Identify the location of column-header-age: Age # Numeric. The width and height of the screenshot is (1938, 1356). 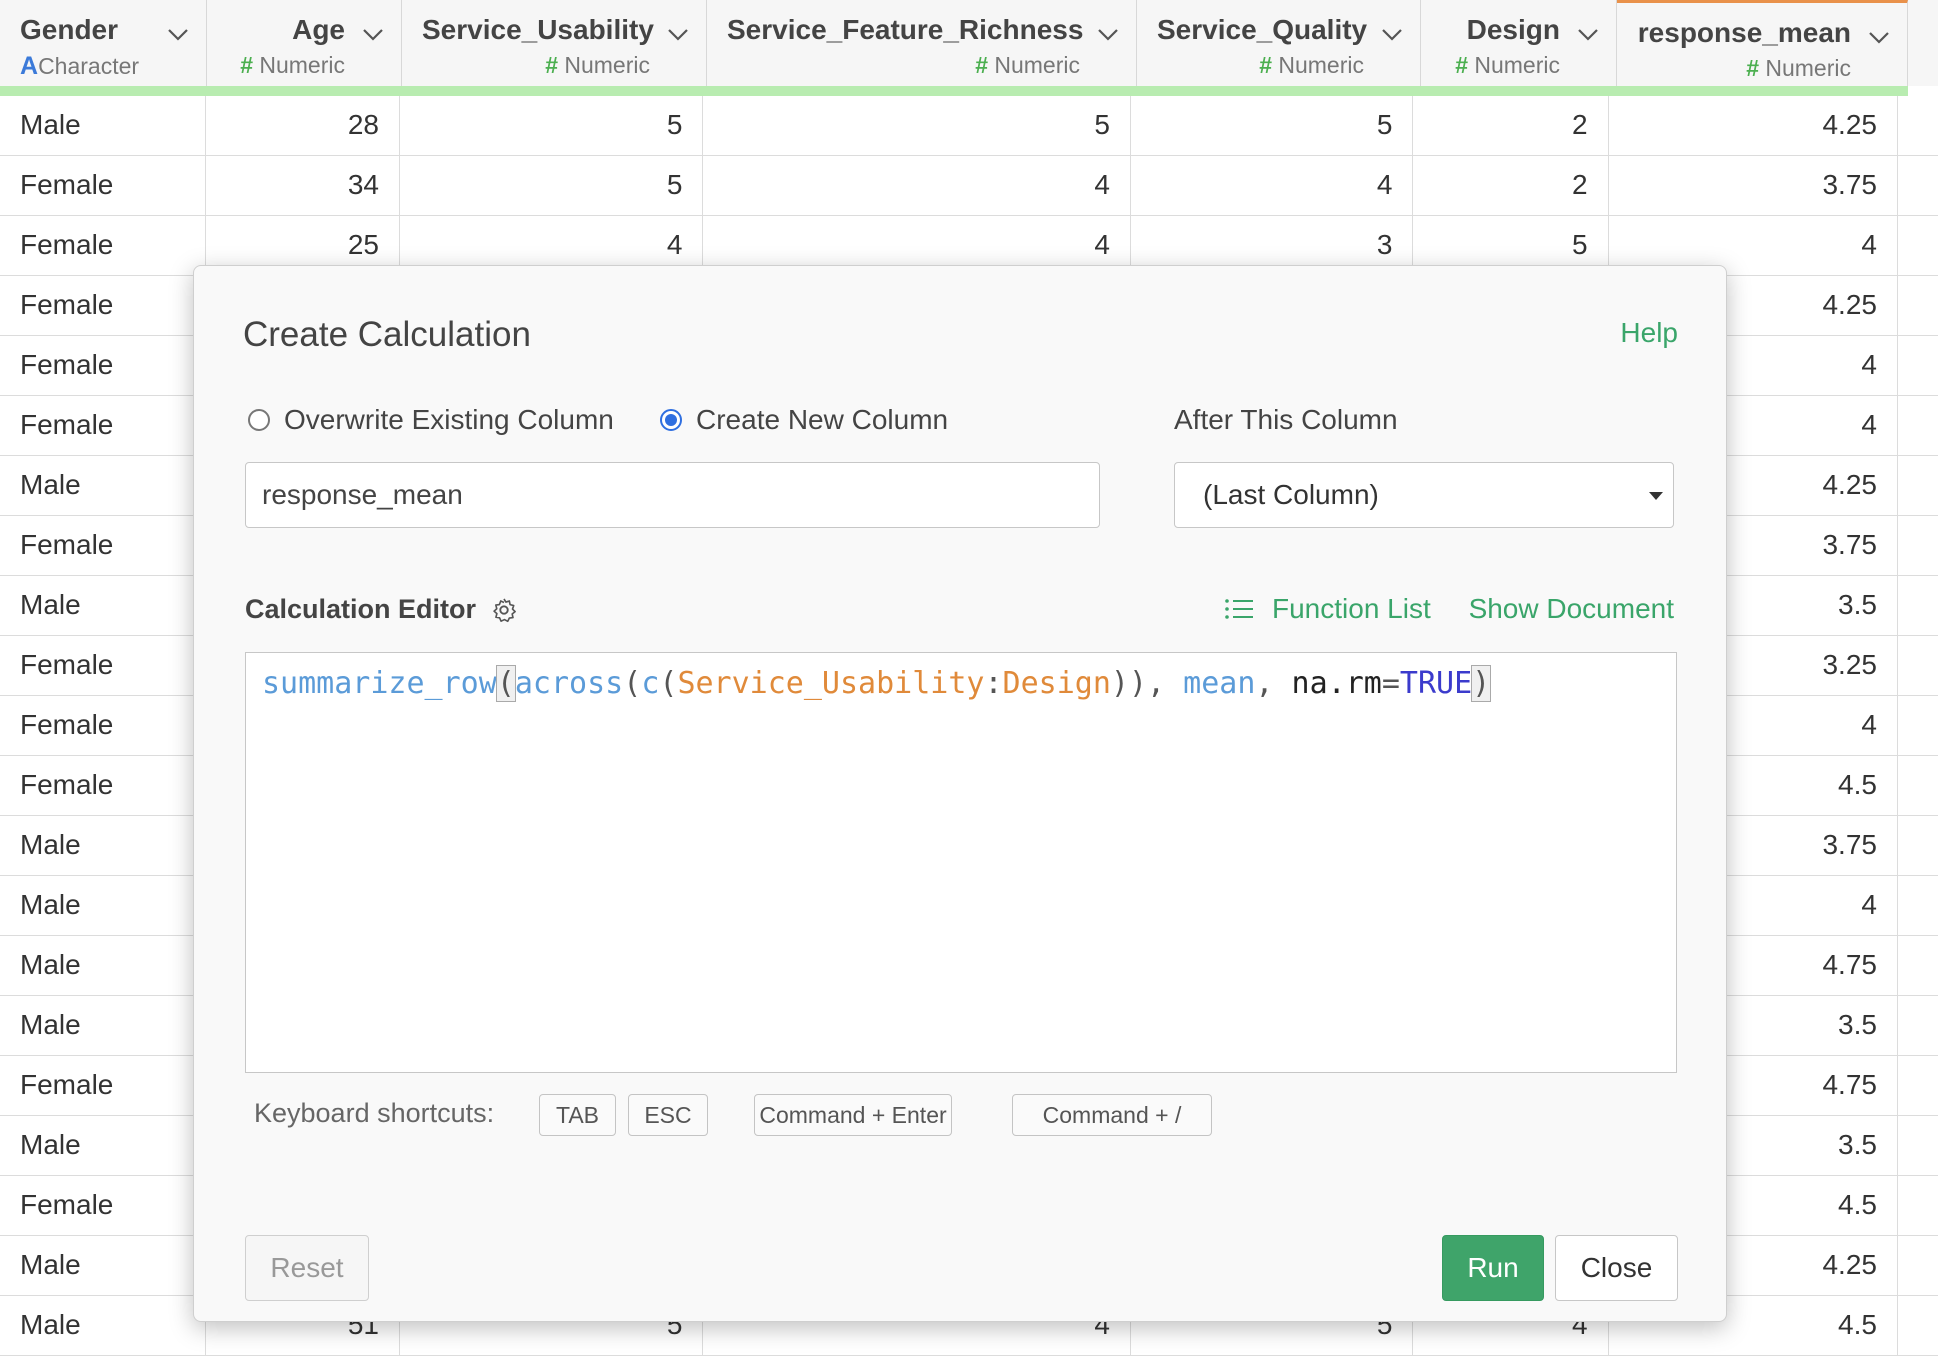
(304, 43).